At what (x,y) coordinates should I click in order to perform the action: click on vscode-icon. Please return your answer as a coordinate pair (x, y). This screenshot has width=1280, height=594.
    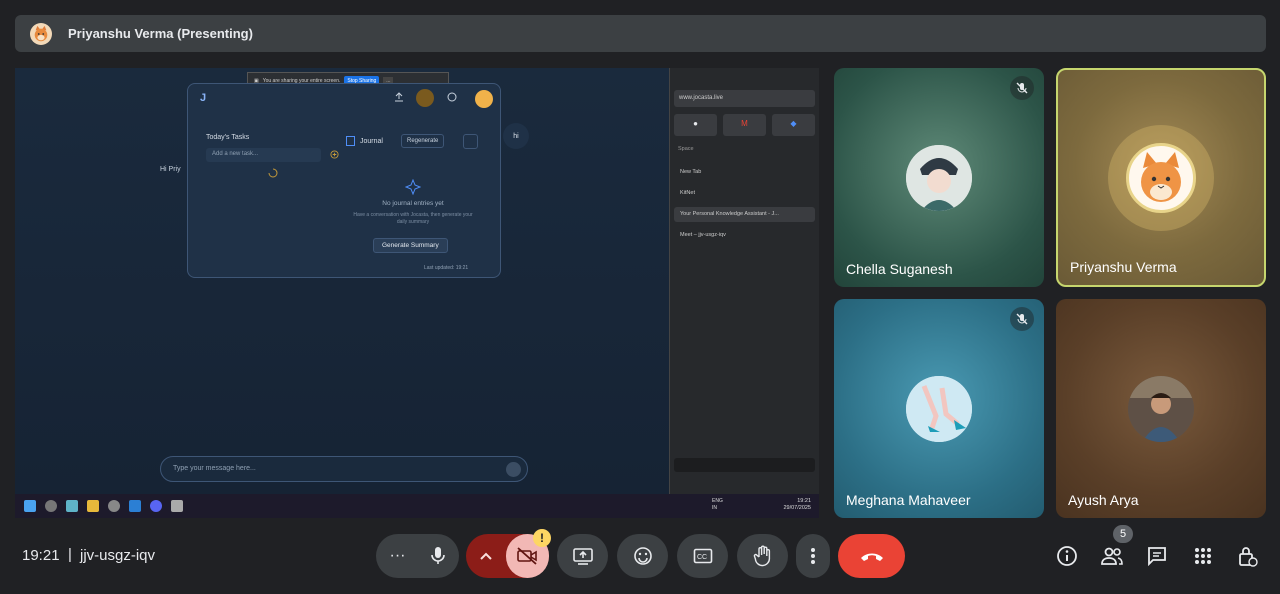
    Looking at the image, I should click on (135, 506).